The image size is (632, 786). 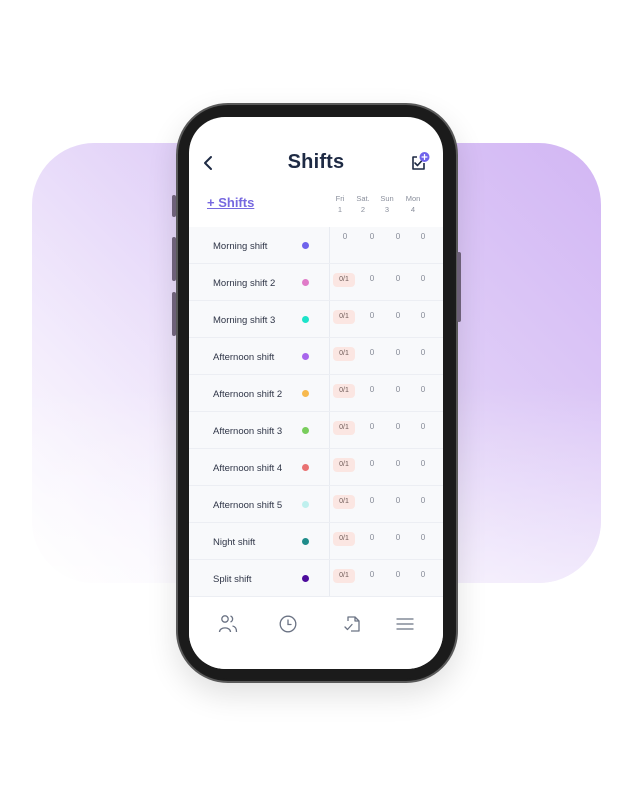 I want to click on assign-shift-button, so click(x=420, y=162).